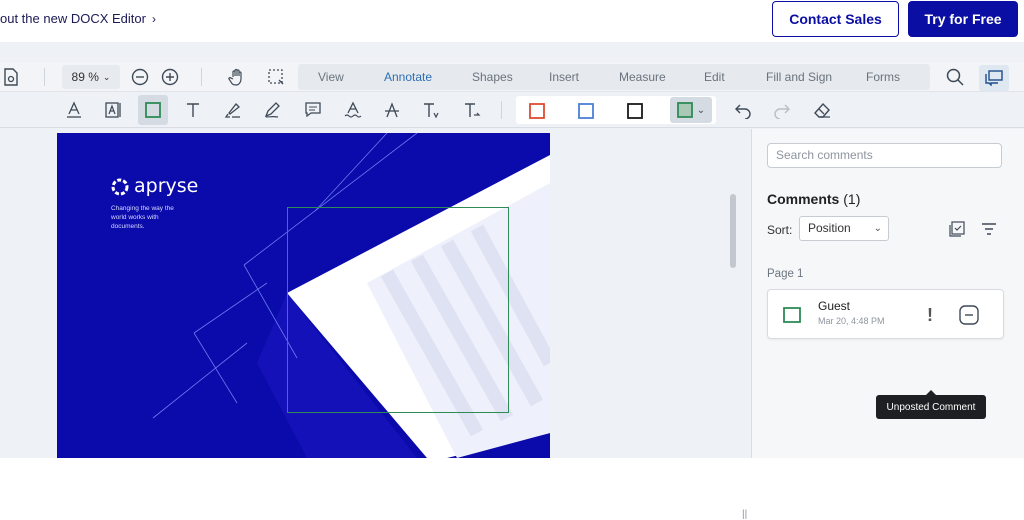 The width and height of the screenshot is (1024, 520). Describe the element at coordinates (714, 77) in the screenshot. I see `tab-edit: Edit` at that location.